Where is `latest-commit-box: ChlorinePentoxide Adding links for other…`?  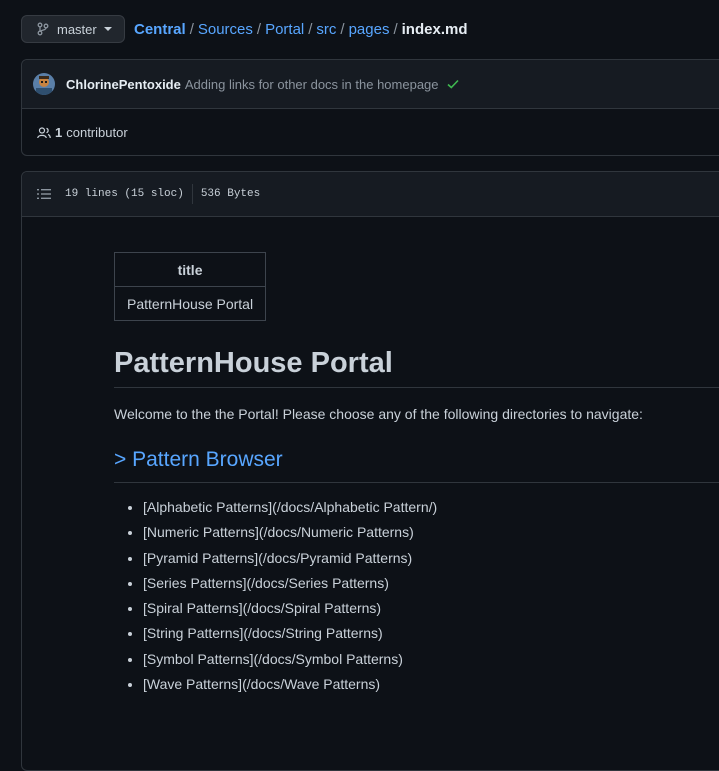
latest-commit-box: ChlorinePentoxide Adding links for other… is located at coordinates (370, 107).